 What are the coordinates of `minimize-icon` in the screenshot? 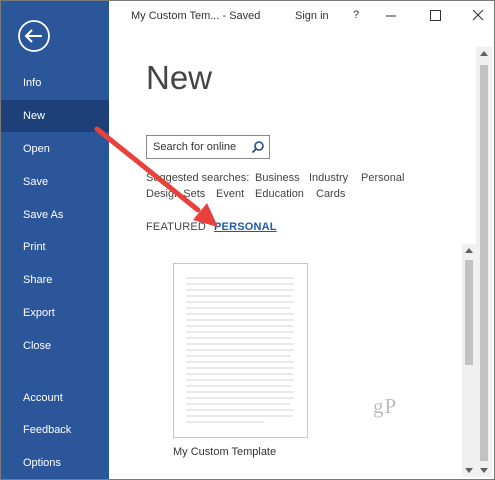 It's located at (391, 16).